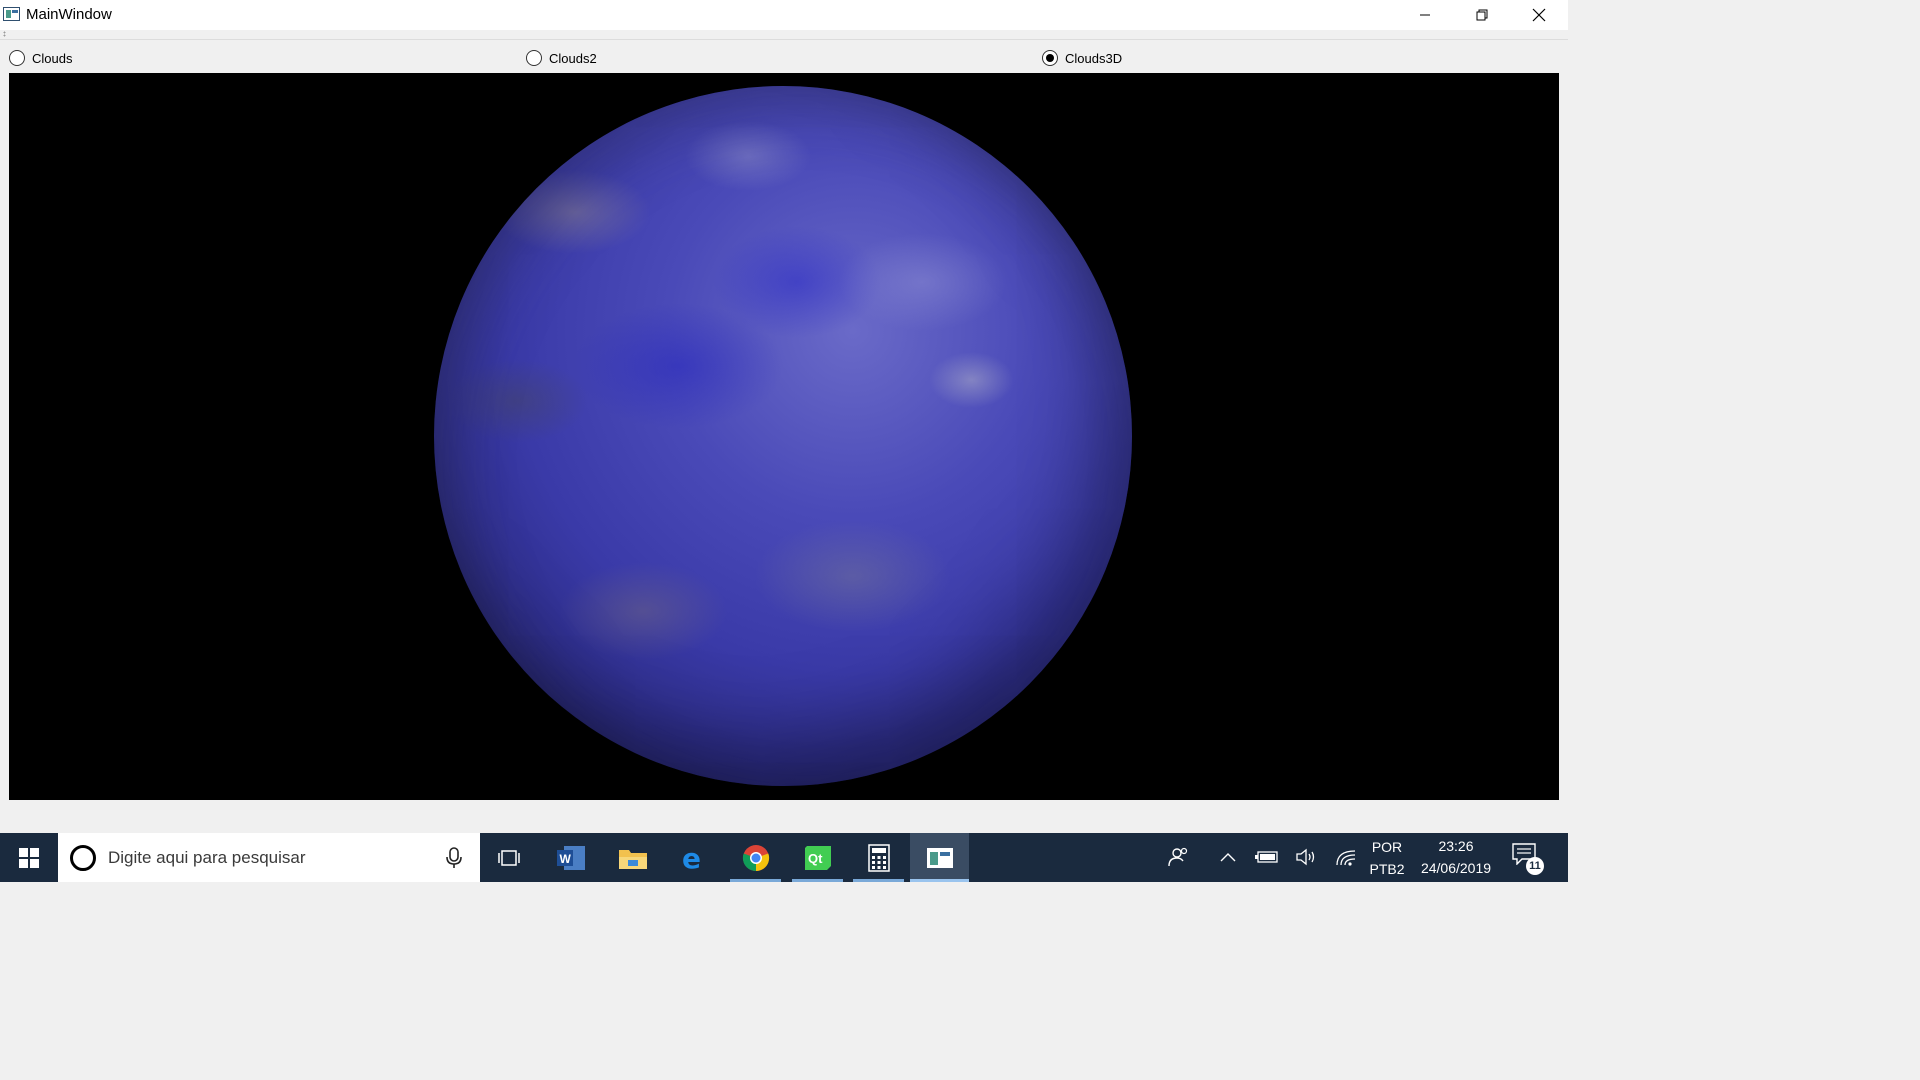  Describe the element at coordinates (1535, 866) in the screenshot. I see `notification-count-badge: 11` at that location.